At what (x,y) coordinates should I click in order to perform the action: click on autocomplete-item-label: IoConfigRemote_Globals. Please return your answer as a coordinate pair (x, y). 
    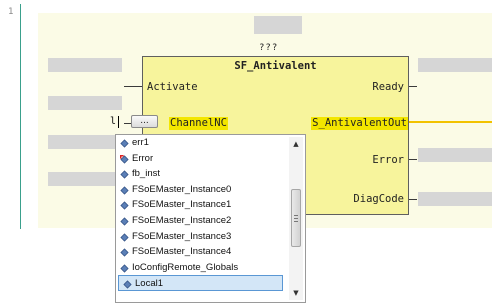
    Looking at the image, I should click on (185, 267).